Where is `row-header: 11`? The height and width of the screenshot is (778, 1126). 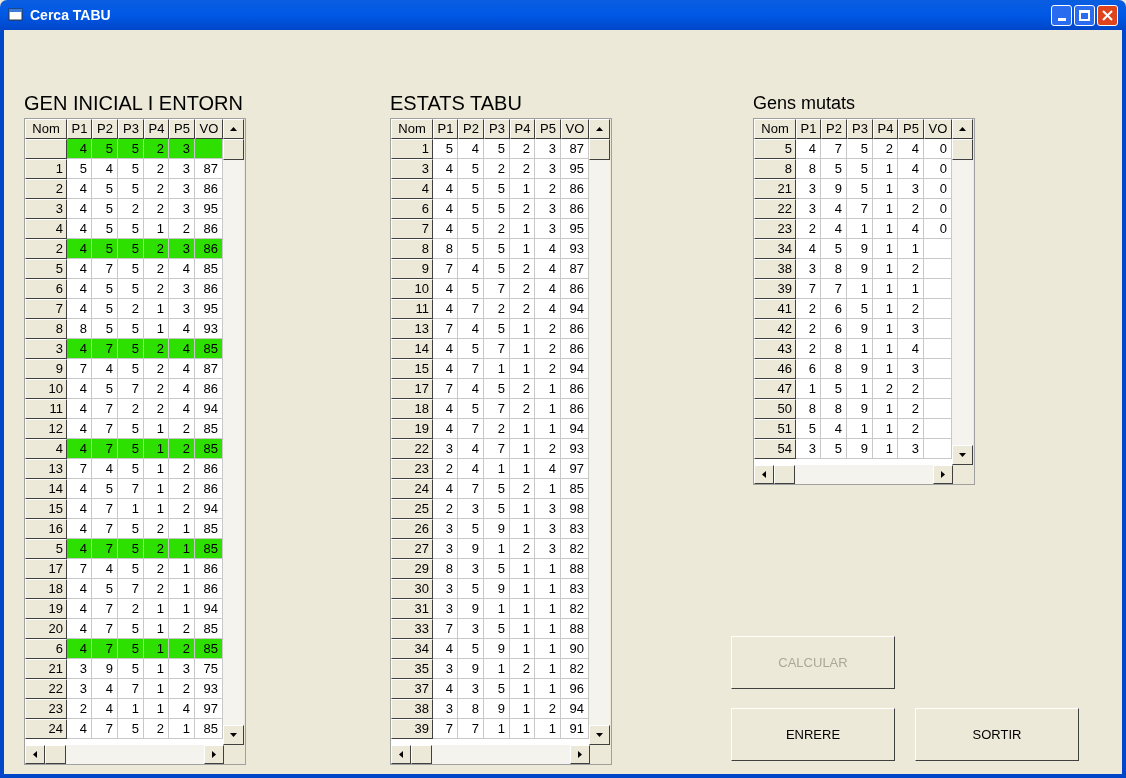
row-header: 11 is located at coordinates (412, 309).